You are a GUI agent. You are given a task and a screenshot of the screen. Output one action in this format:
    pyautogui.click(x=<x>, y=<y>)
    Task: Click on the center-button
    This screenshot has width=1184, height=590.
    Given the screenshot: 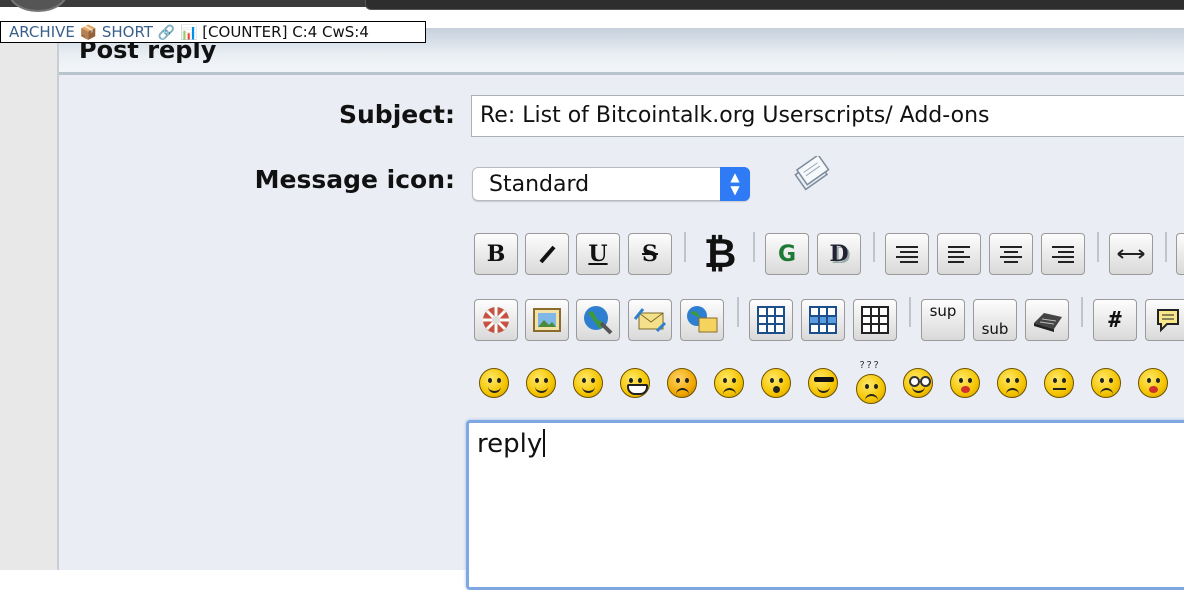 What is the action you would take?
    pyautogui.click(x=1011, y=254)
    